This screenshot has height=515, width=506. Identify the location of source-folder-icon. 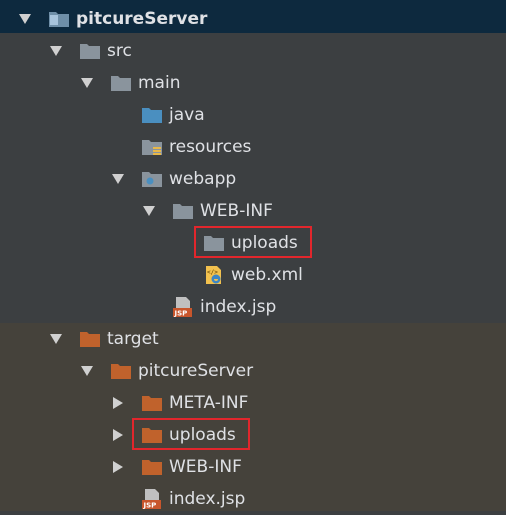
(152, 115).